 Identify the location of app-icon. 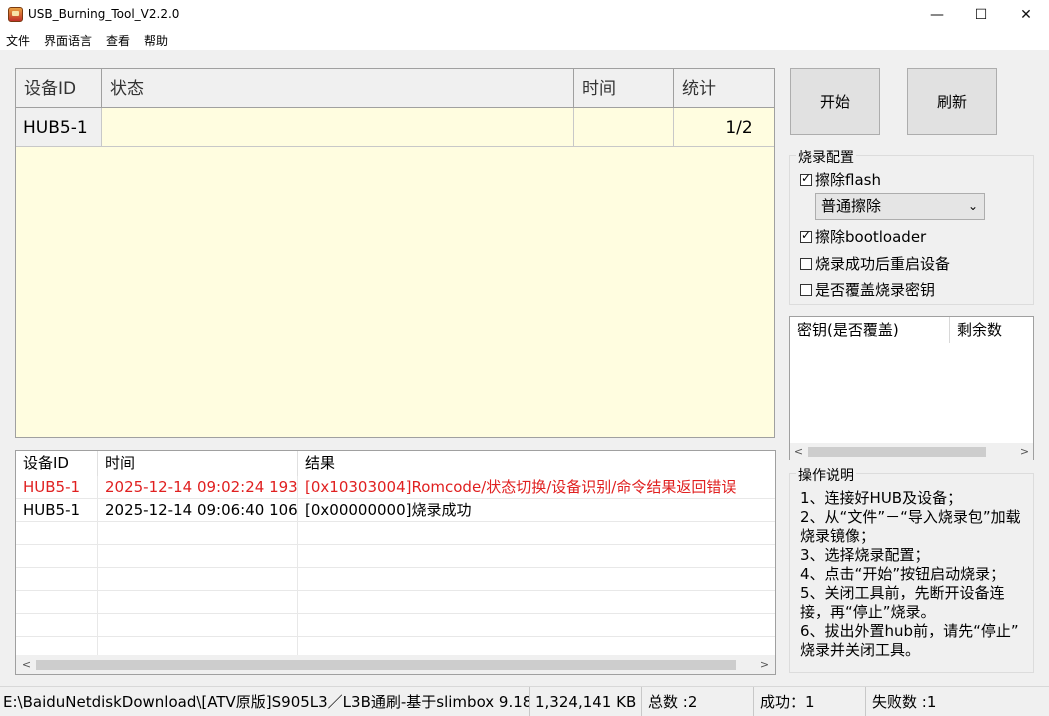
(15, 14).